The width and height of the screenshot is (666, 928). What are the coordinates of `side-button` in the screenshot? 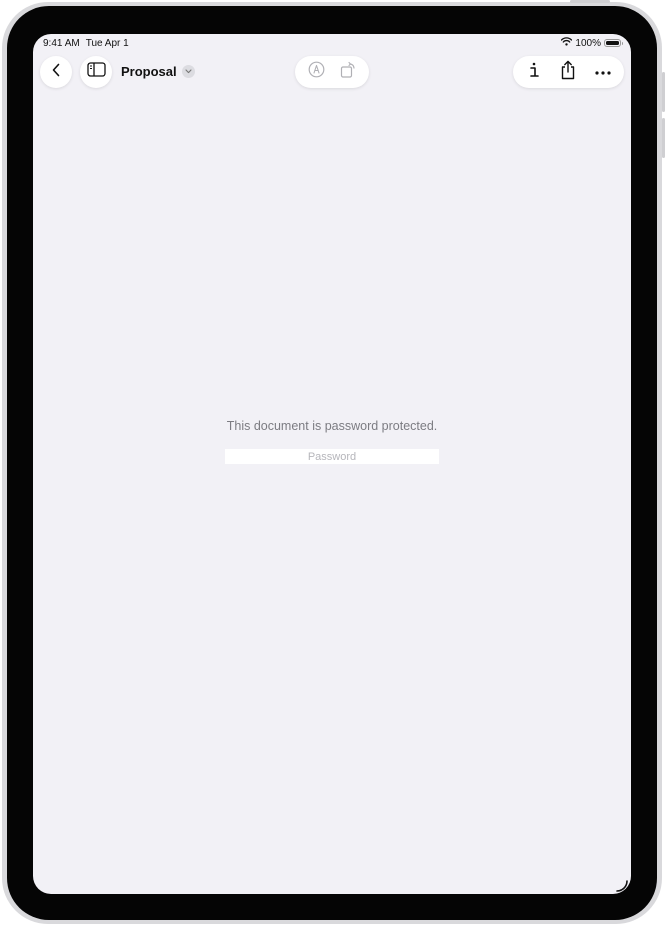 It's located at (590, 1).